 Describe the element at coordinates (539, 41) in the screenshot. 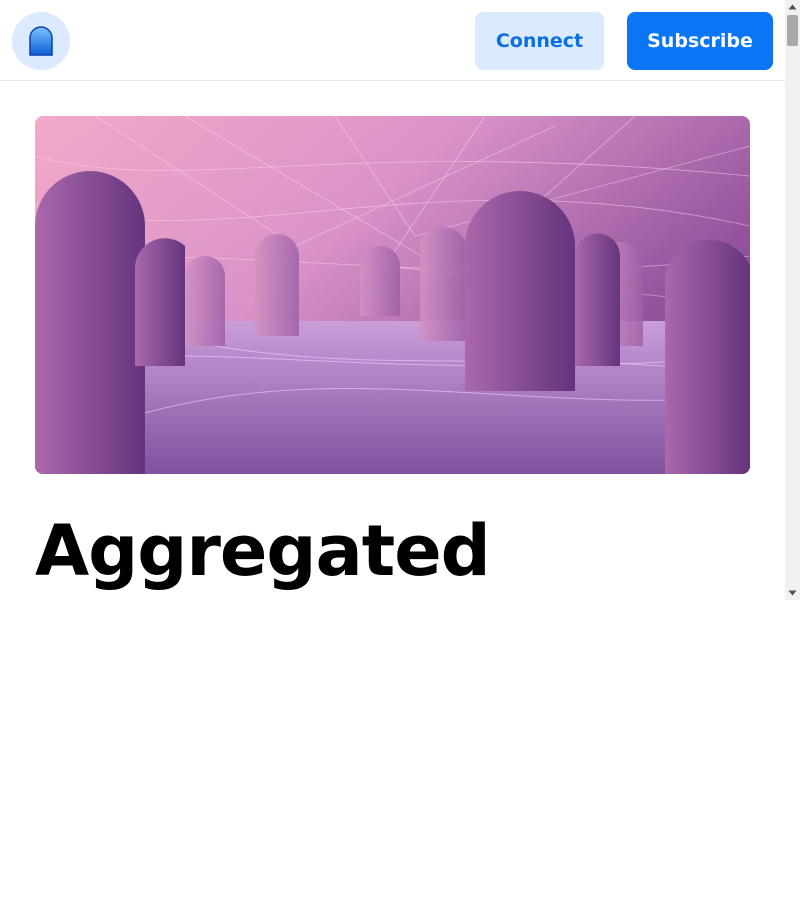

I see `connect-button: Connect` at that location.